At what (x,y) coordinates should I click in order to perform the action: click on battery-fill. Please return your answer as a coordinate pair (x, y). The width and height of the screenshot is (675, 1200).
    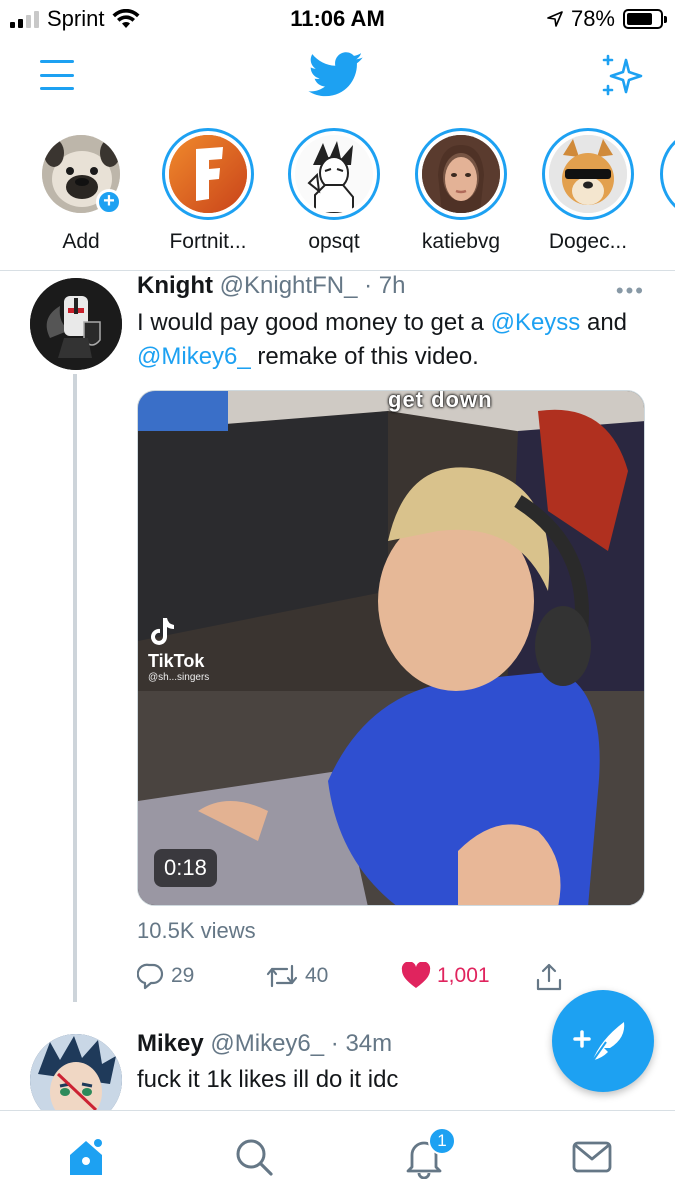
    Looking at the image, I should click on (639, 19).